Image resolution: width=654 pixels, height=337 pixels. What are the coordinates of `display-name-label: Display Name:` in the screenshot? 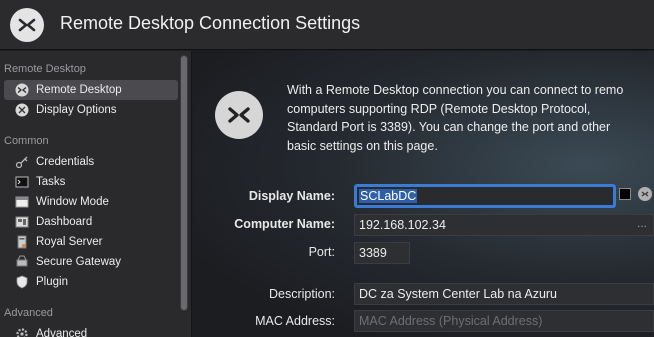 It's located at (291, 196).